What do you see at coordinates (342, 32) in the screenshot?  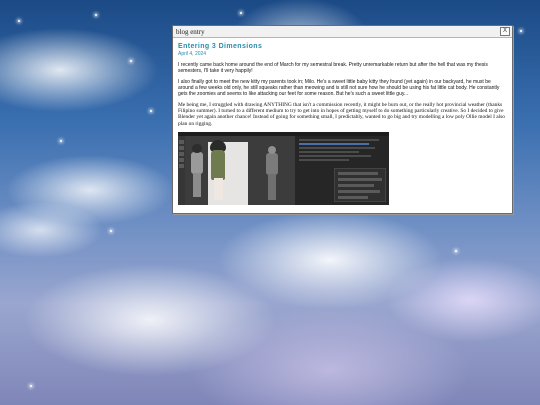 I see `window-titlebar: blog entry X` at bounding box center [342, 32].